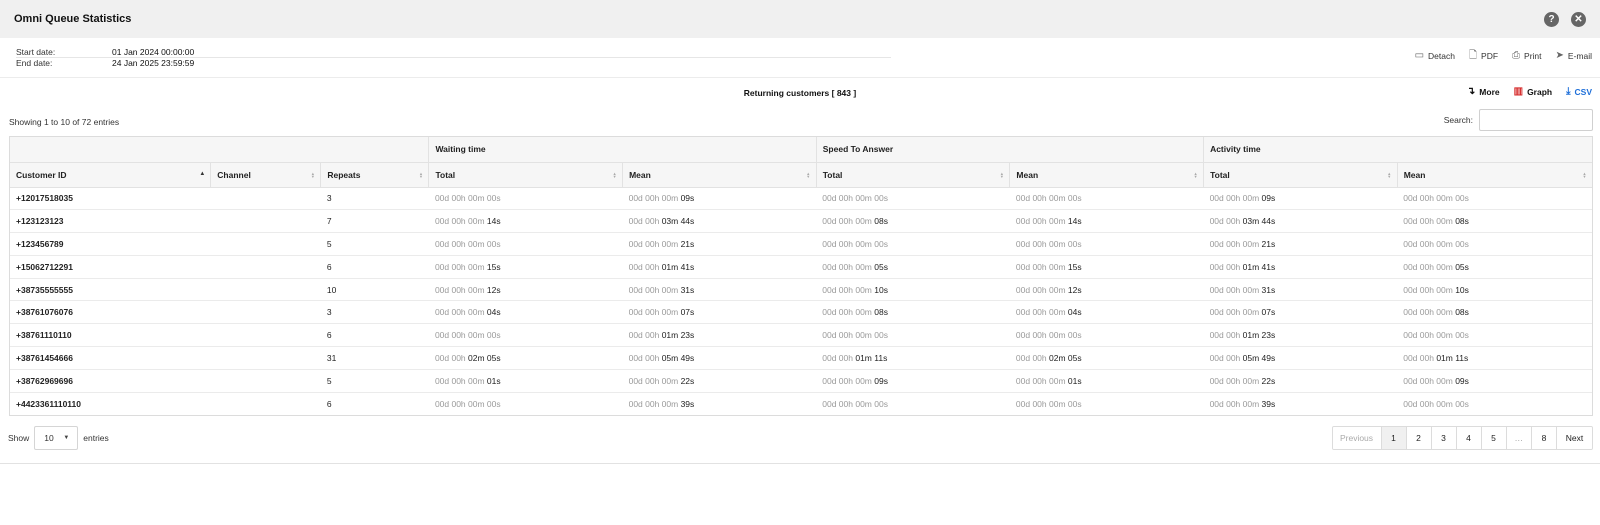  Describe the element at coordinates (1536, 120) in the screenshot. I see `search-input` at that location.